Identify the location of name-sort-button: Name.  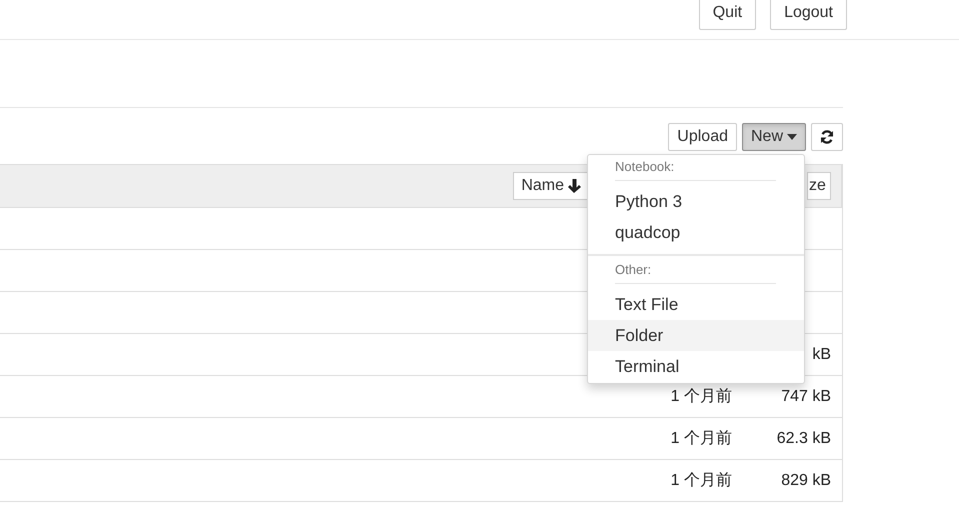
(551, 186).